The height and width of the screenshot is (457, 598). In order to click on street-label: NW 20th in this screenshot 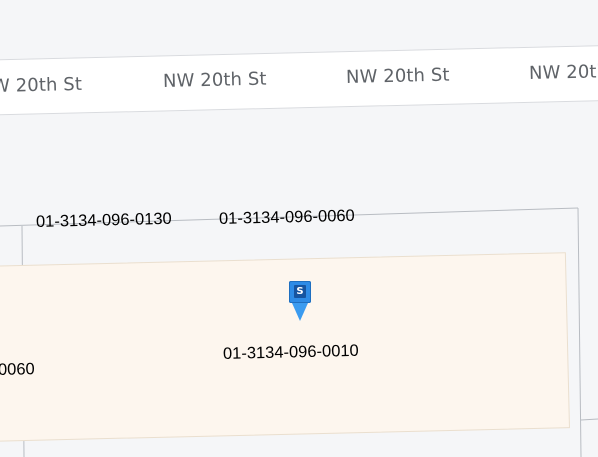, I will do `click(563, 72)`.